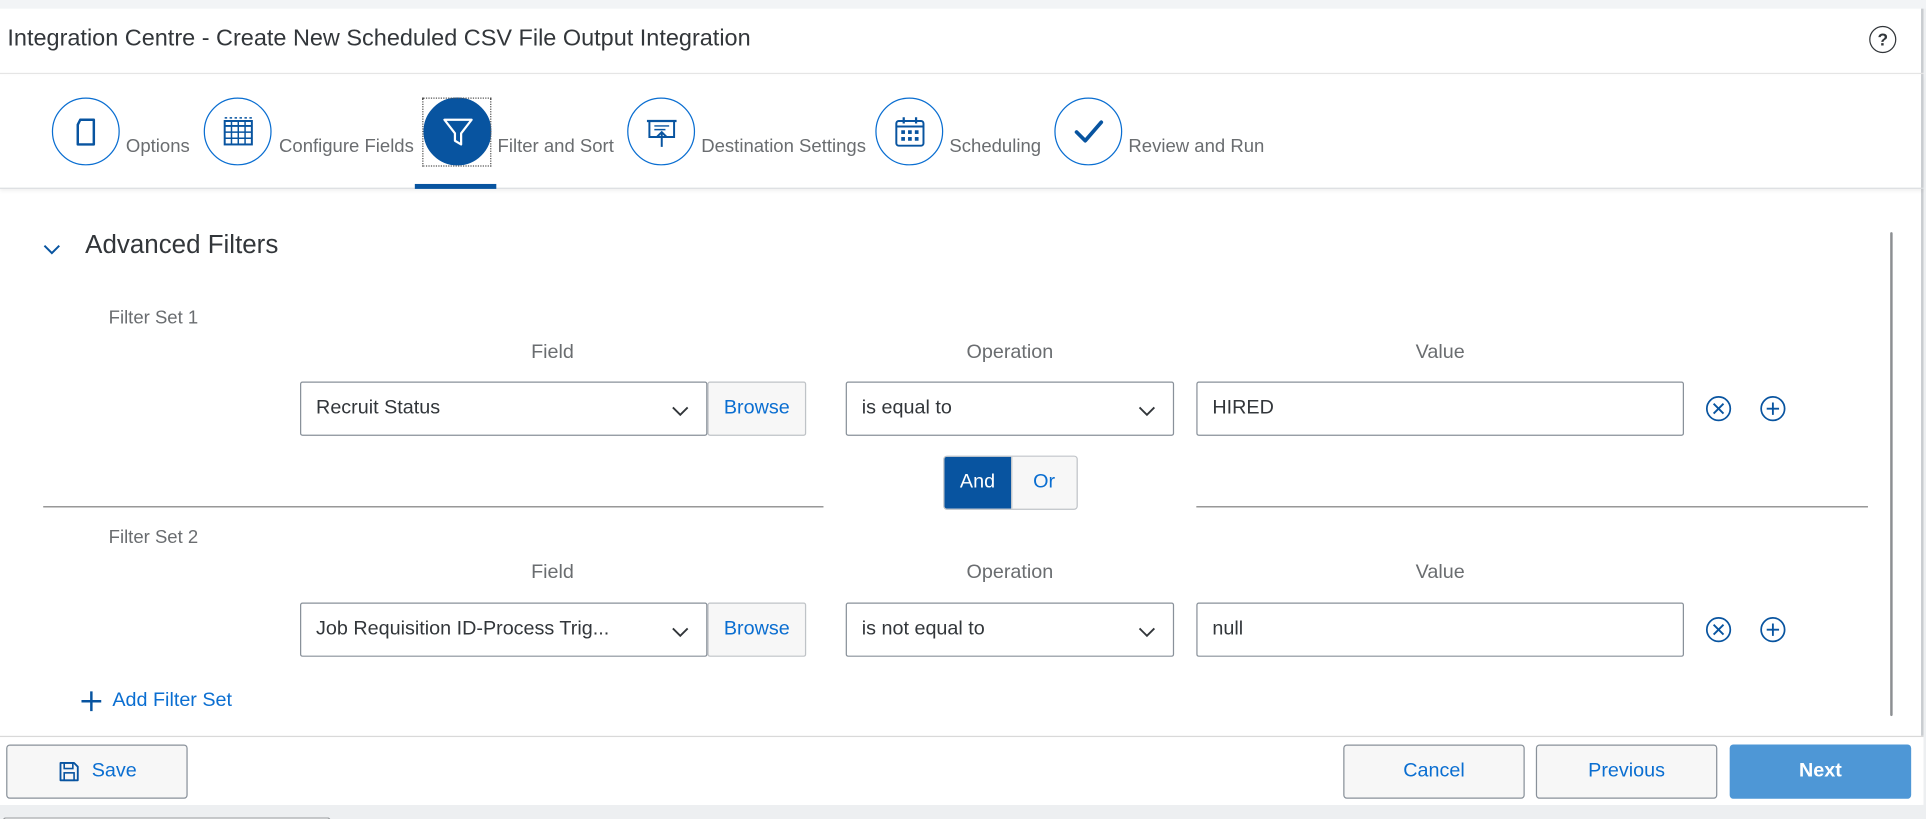  I want to click on step-label: Configure Fields, so click(346, 146).